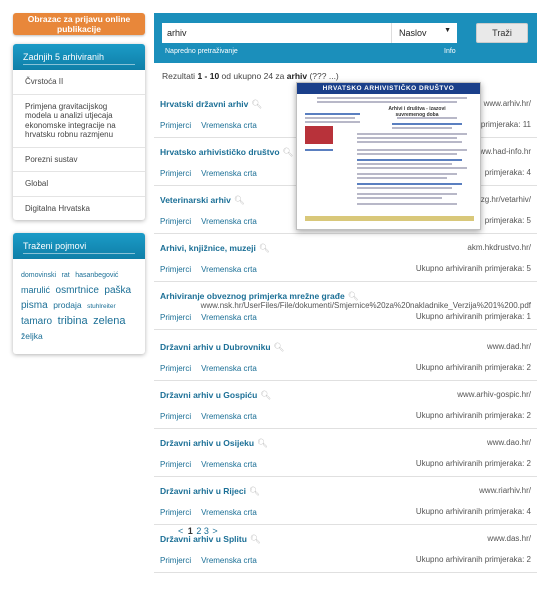 Image resolution: width=537 pixels, height=601 pixels. I want to click on result-title-link: Hrvatsko arhivističko društvo 🔍︎, so click(226, 152).